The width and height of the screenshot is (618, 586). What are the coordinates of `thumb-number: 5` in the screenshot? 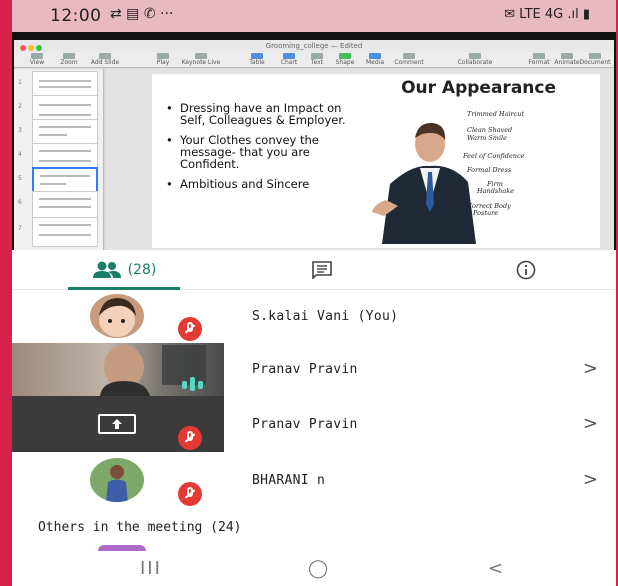 It's located at (20, 178).